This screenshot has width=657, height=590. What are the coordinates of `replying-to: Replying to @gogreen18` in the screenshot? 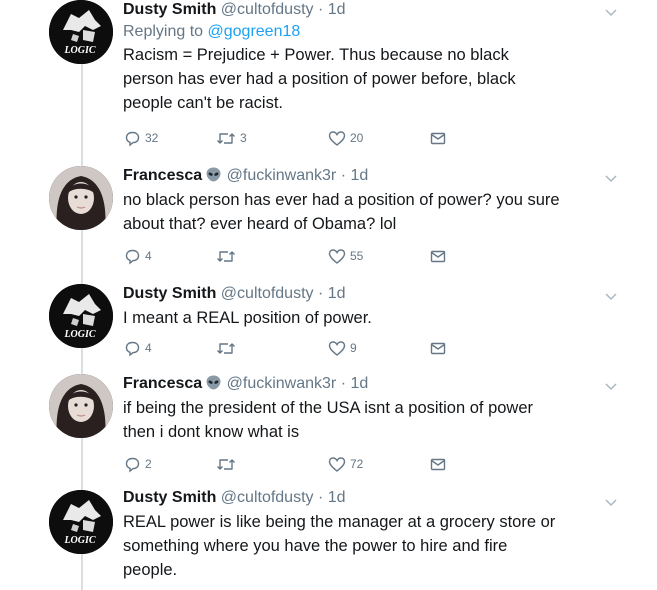 It's located at (378, 32).